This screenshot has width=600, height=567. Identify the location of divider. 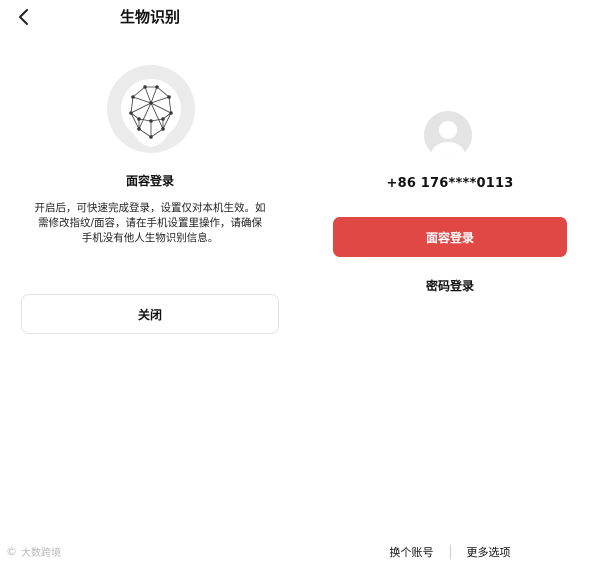
(450, 552).